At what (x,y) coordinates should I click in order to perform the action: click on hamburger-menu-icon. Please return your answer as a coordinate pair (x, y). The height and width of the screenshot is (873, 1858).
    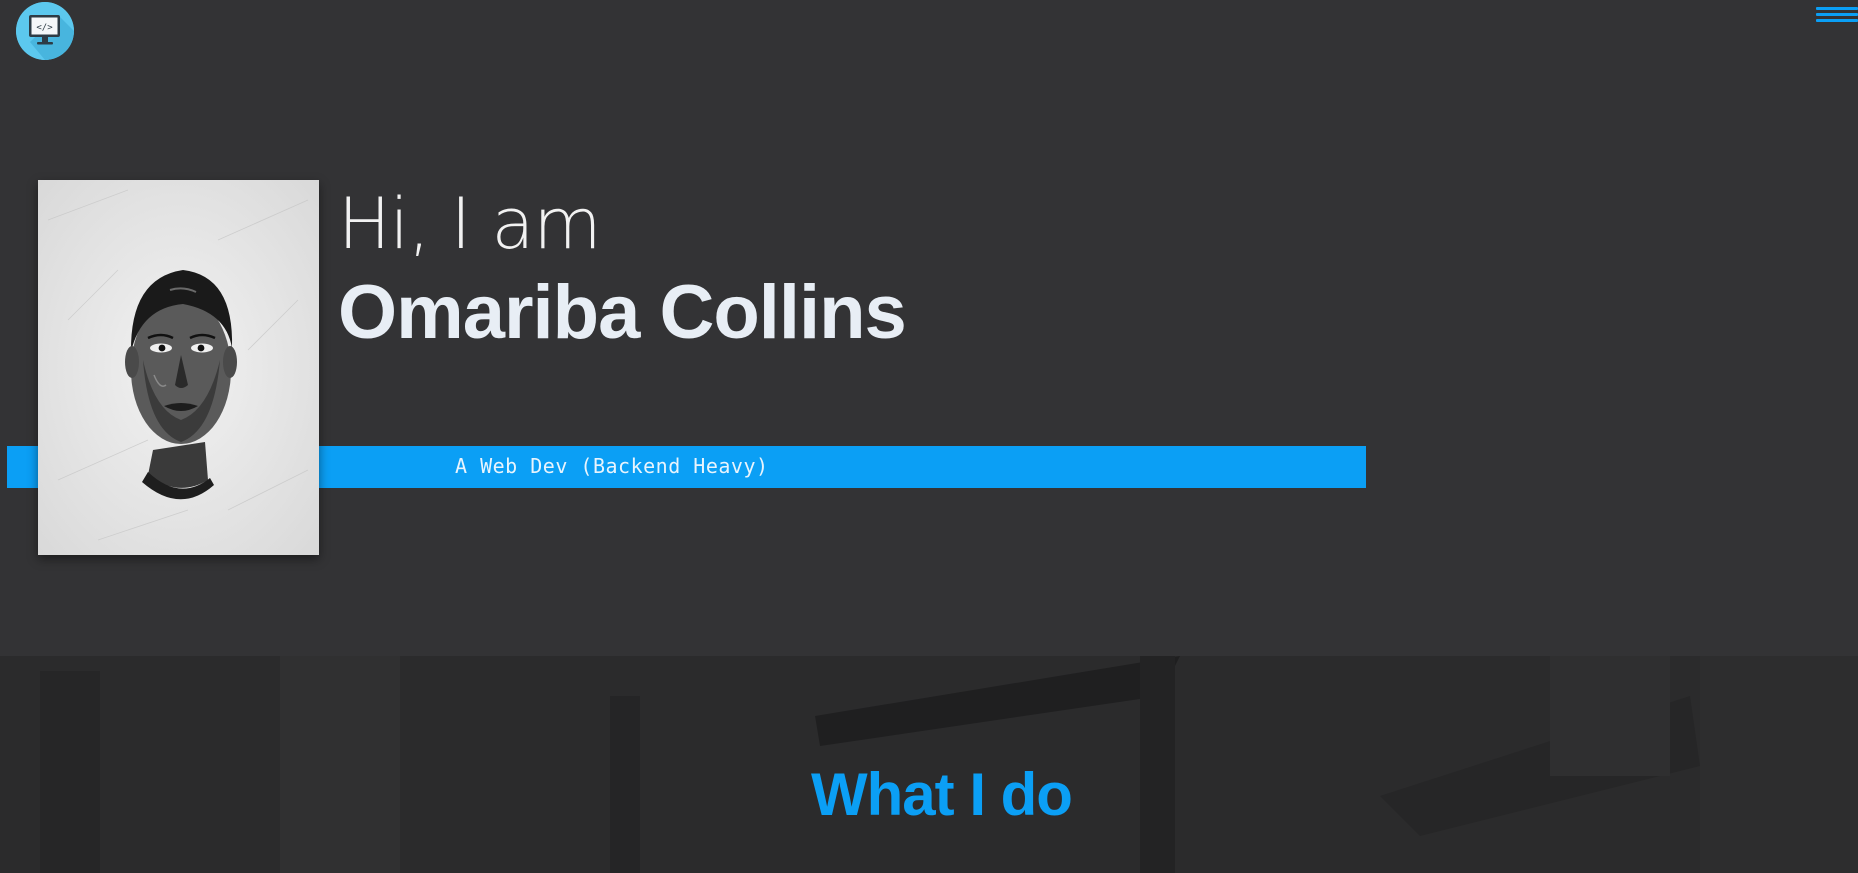
    Looking at the image, I should click on (1837, 15).